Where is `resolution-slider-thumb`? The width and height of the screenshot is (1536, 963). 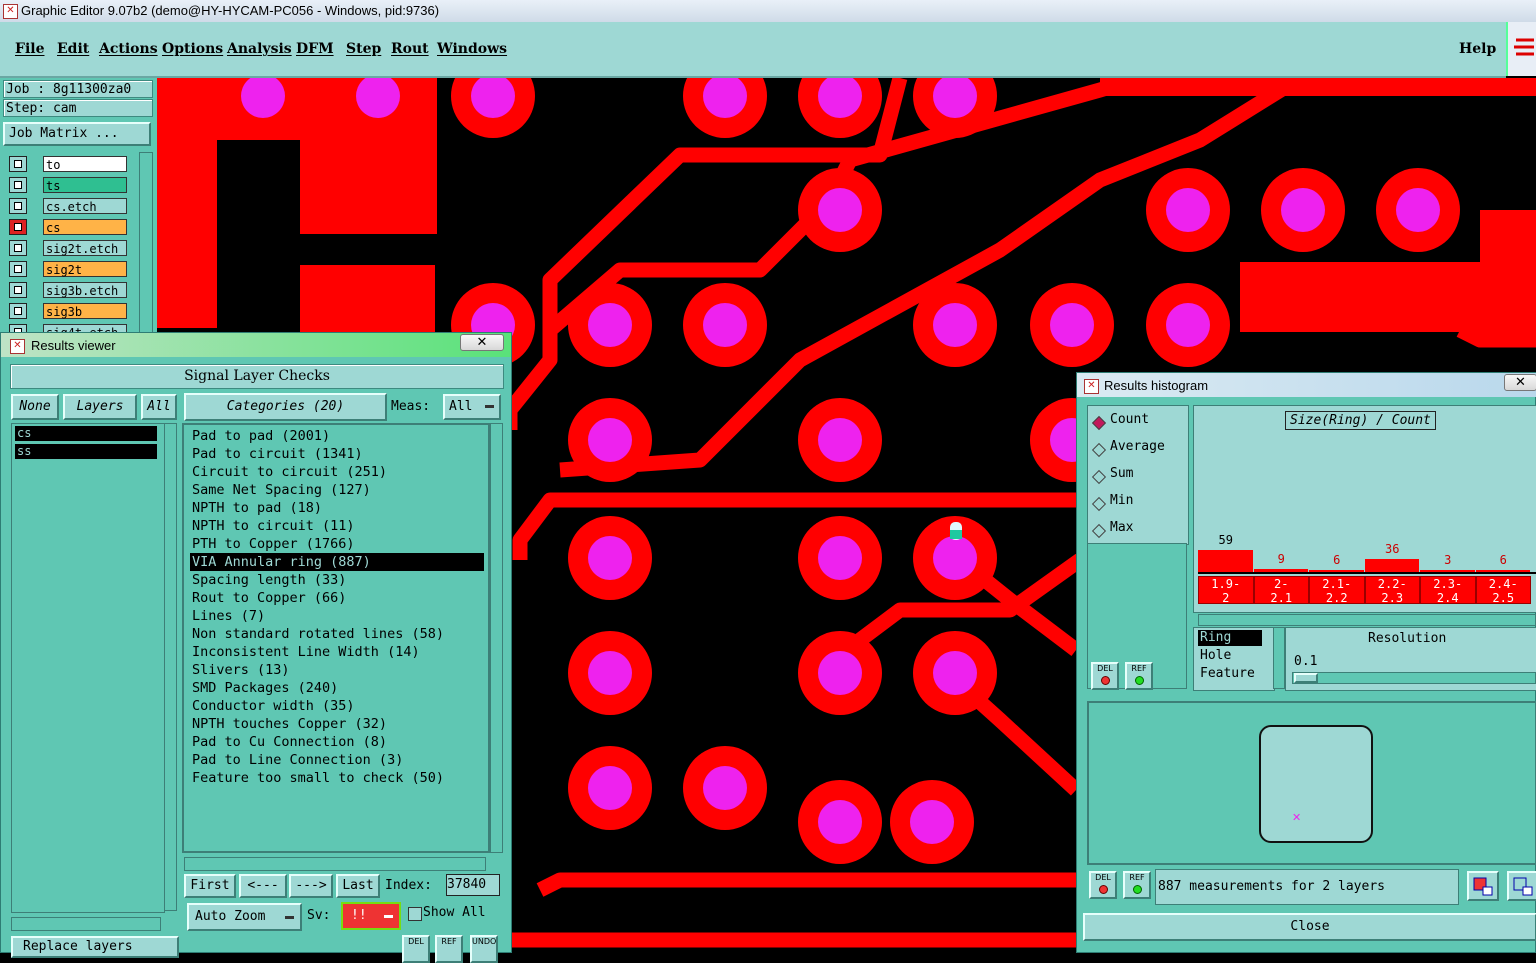 resolution-slider-thumb is located at coordinates (1306, 678).